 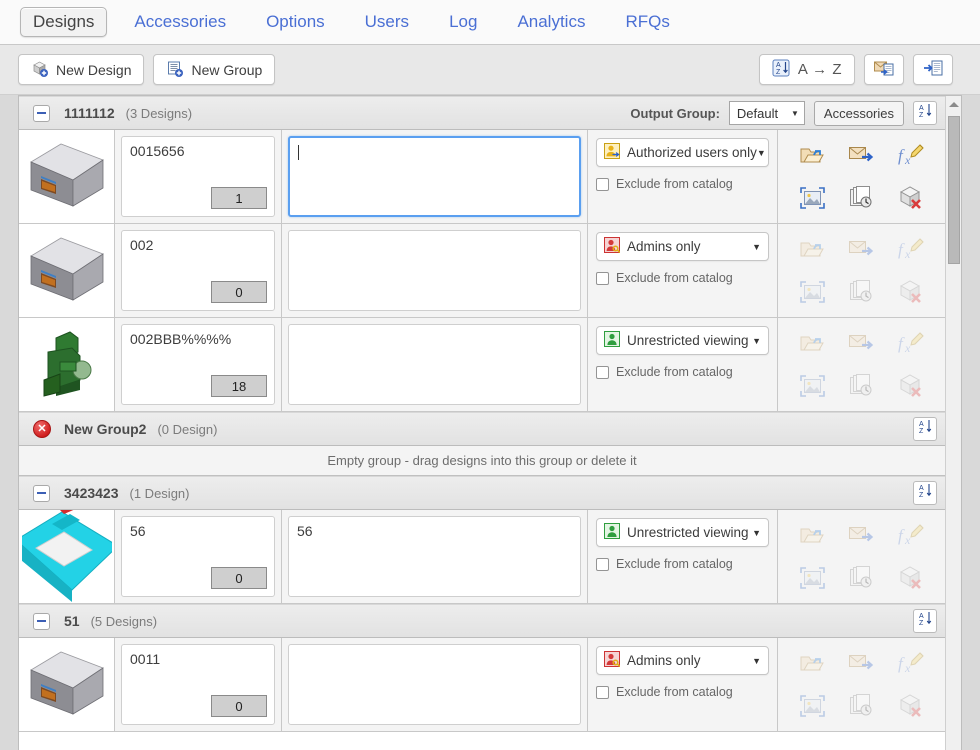 What do you see at coordinates (884, 69) in the screenshot?
I see `export-mail-button` at bounding box center [884, 69].